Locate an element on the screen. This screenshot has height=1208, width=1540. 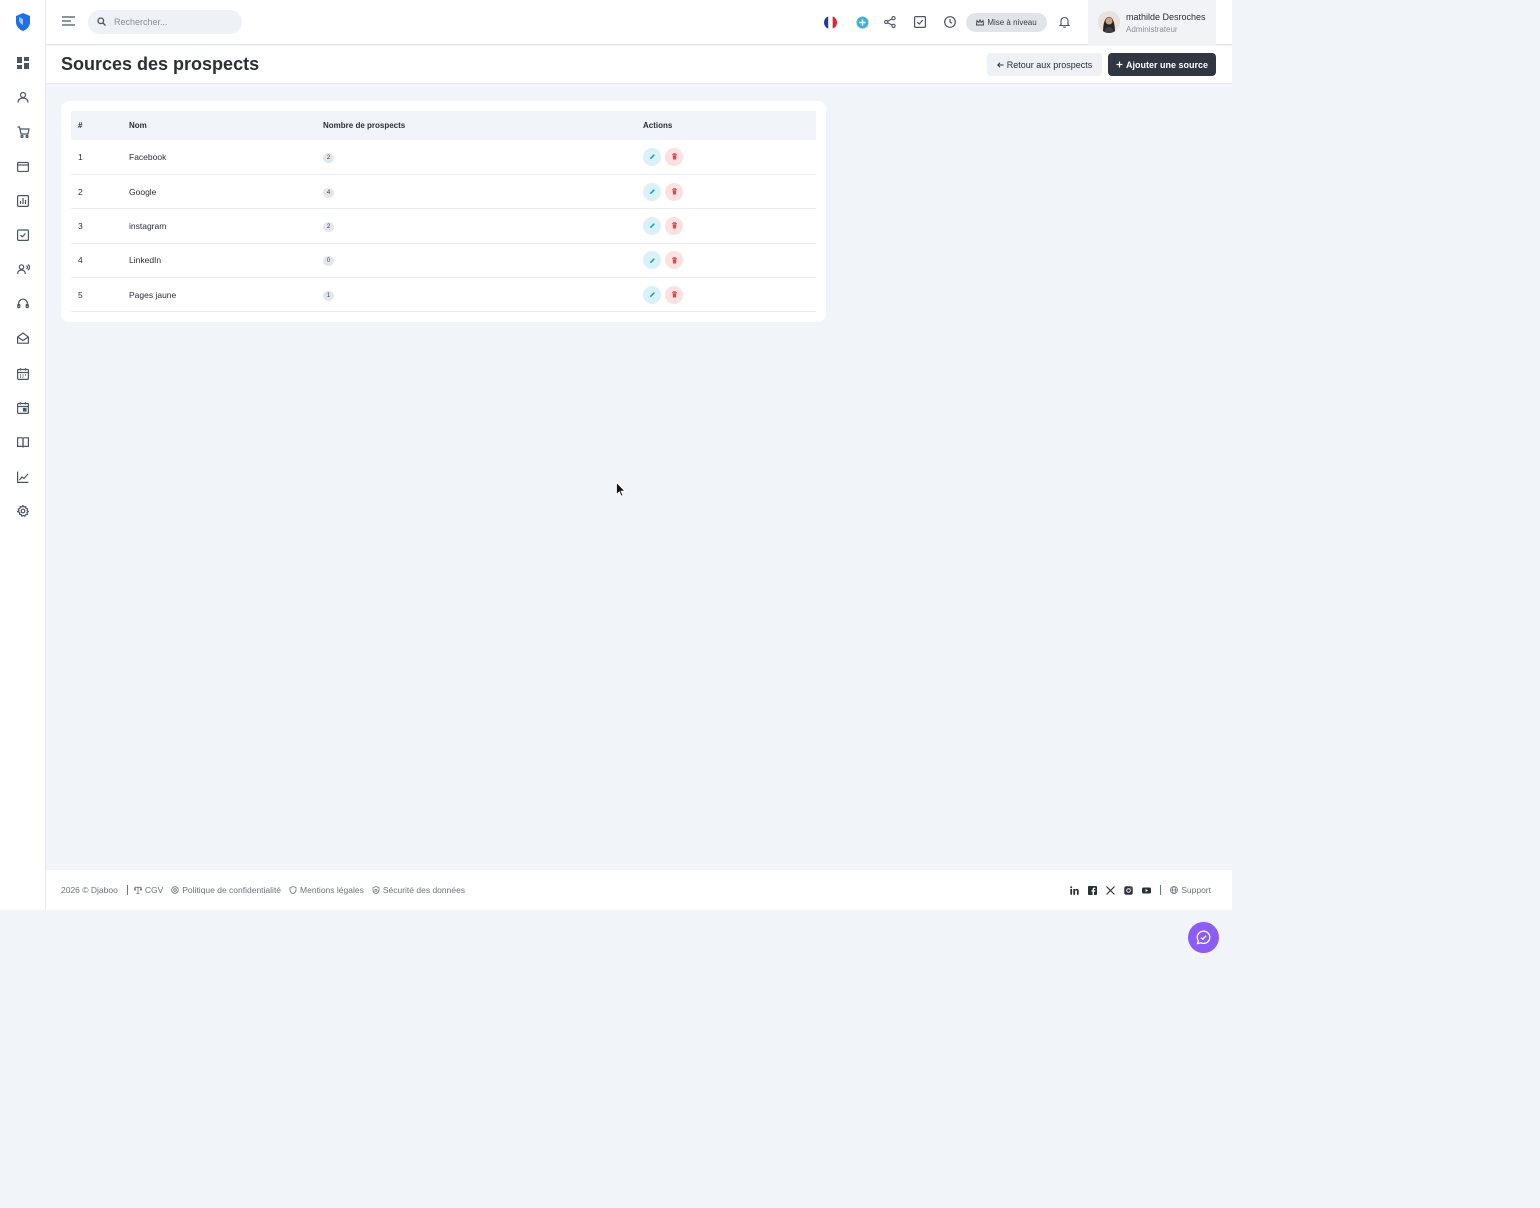
table-row: 1 Facebook 2 is located at coordinates (443, 157).